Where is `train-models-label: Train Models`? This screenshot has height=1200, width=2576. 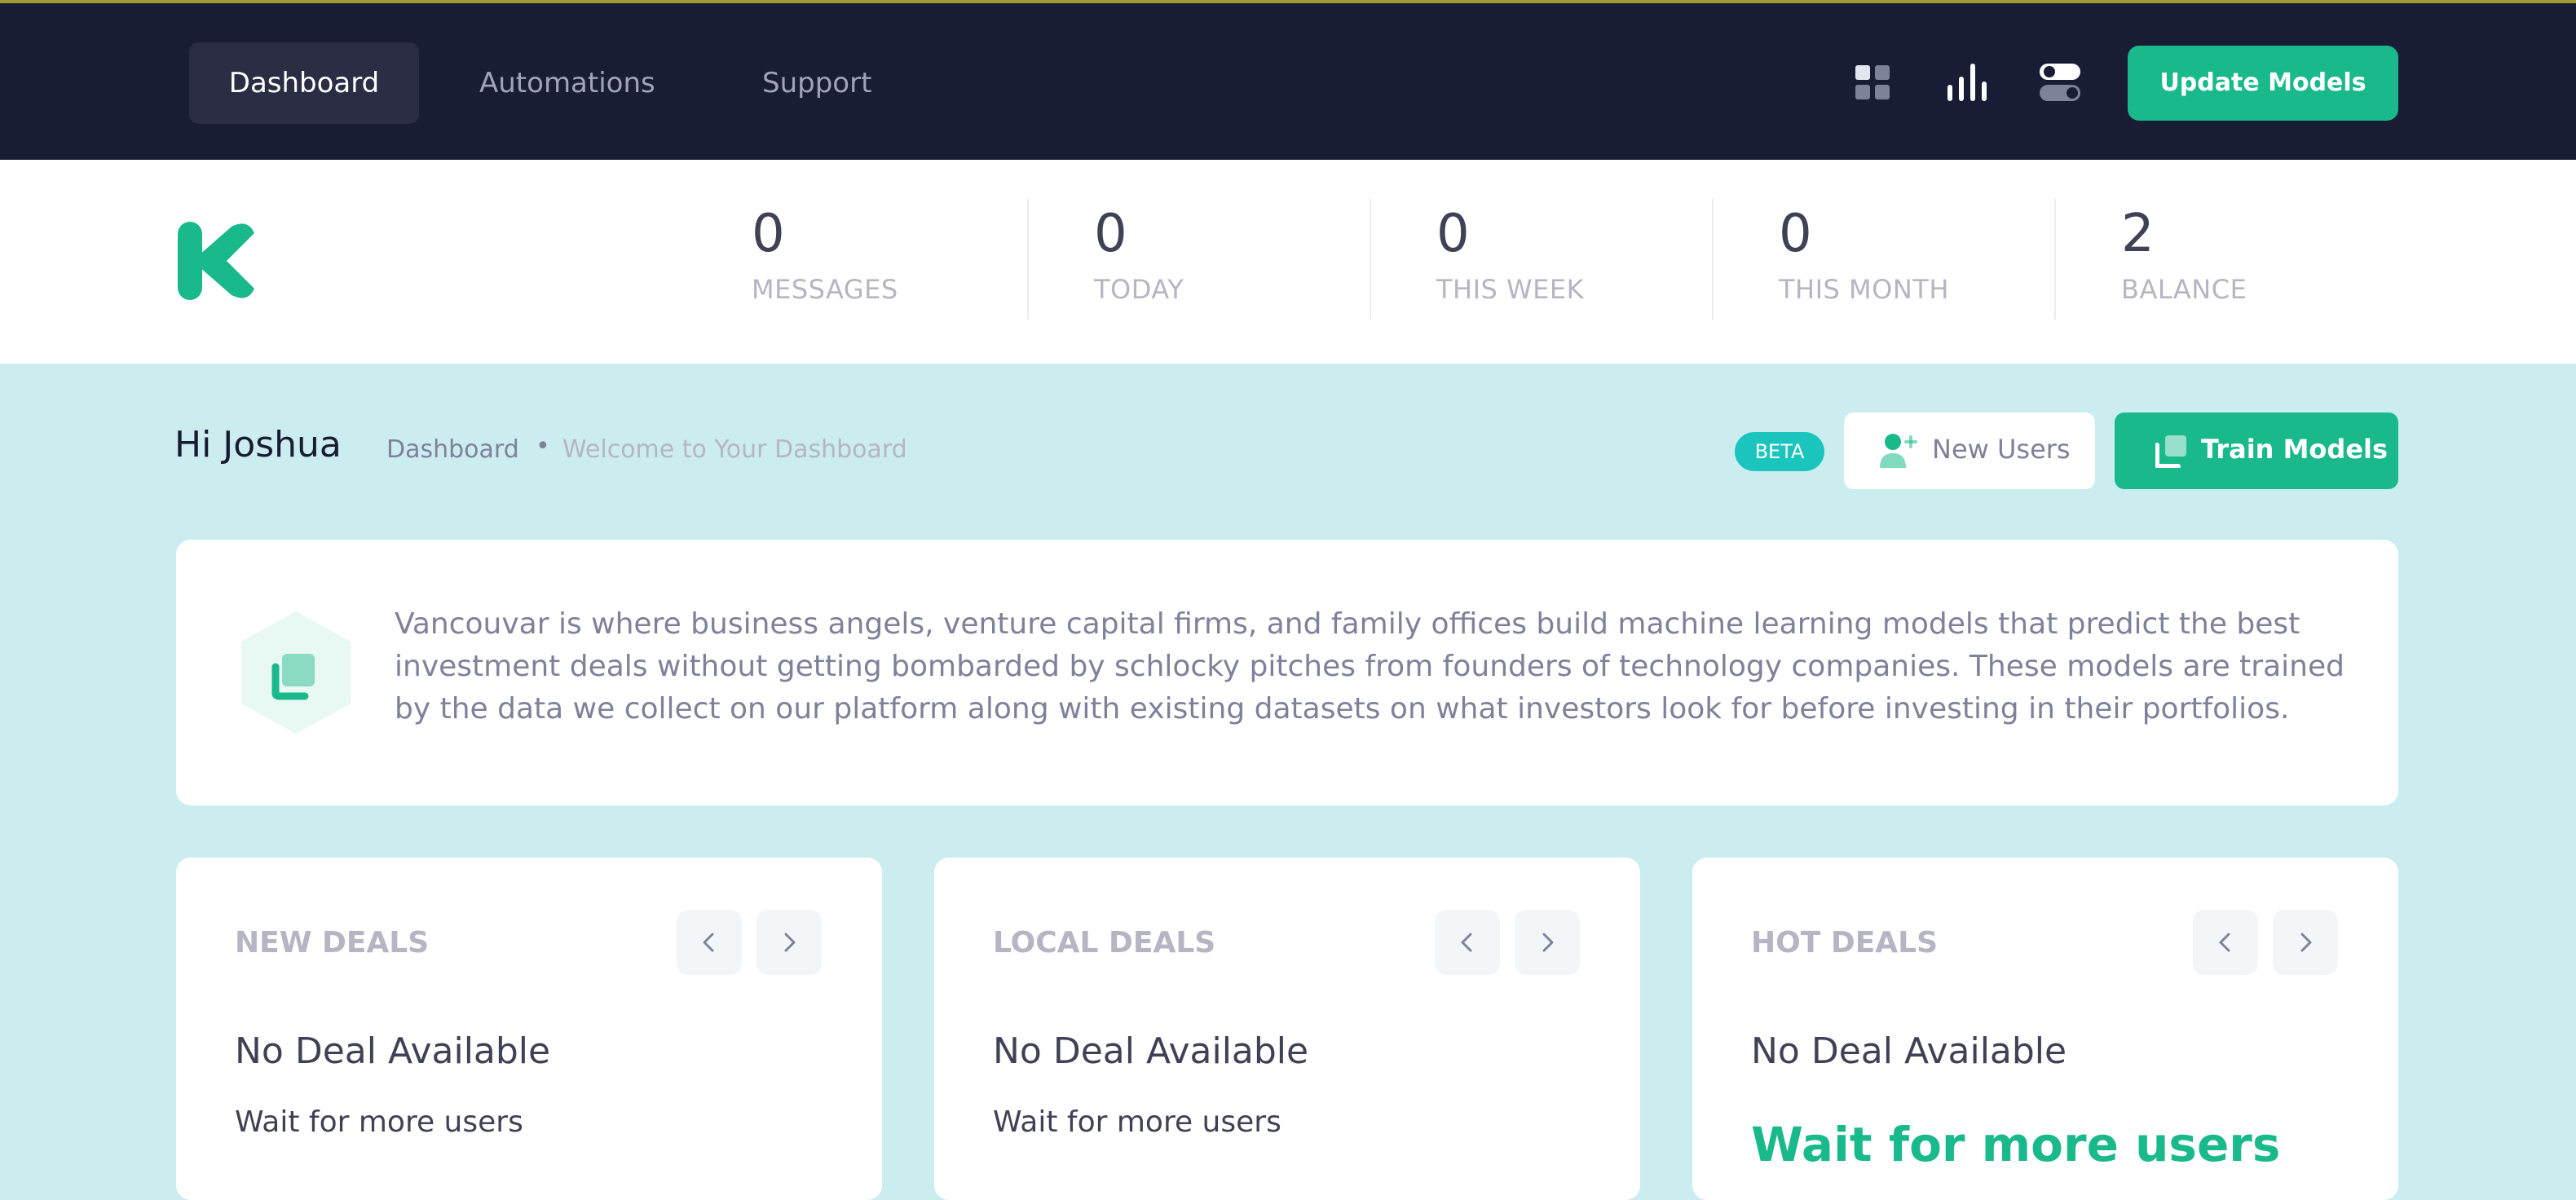
train-models-label: Train Models is located at coordinates (2295, 449).